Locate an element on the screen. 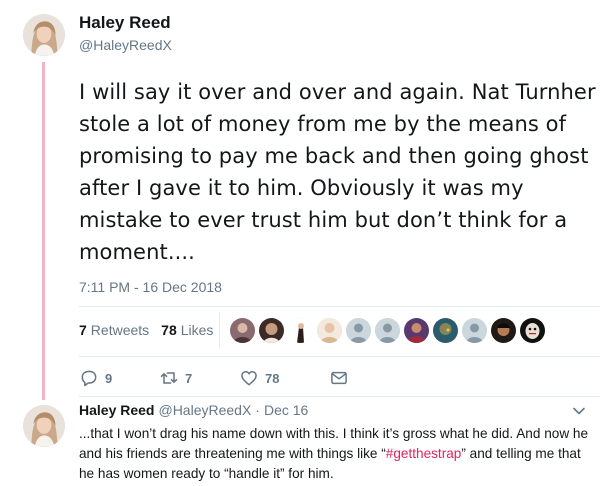 Image resolution: width=616 pixels, height=486 pixels. author-name-block: Haley Reed @HaleyReedX is located at coordinates (125, 33).